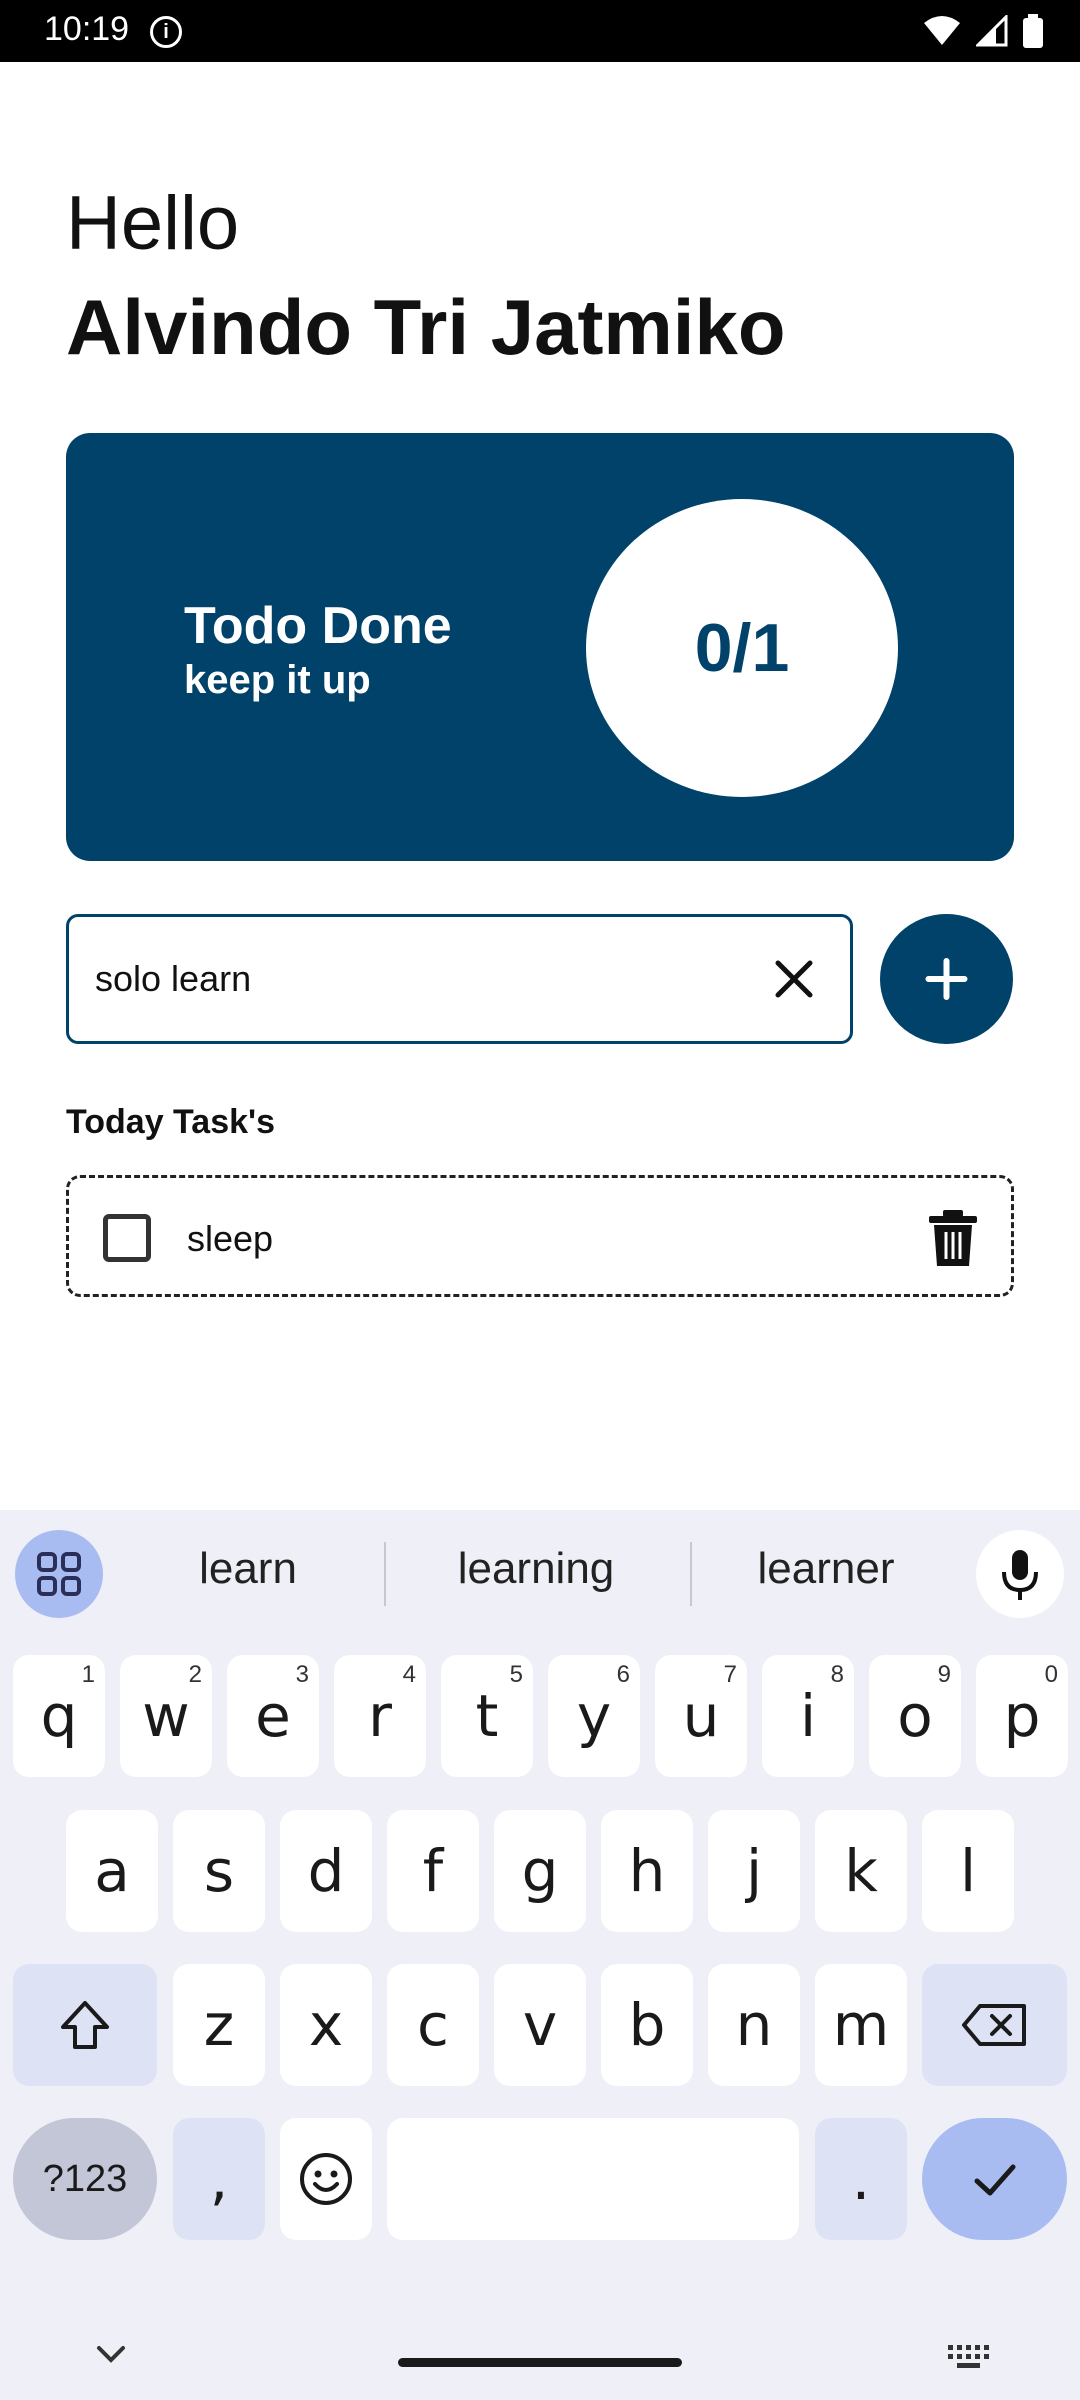  I want to click on key-x: x, so click(326, 2025).